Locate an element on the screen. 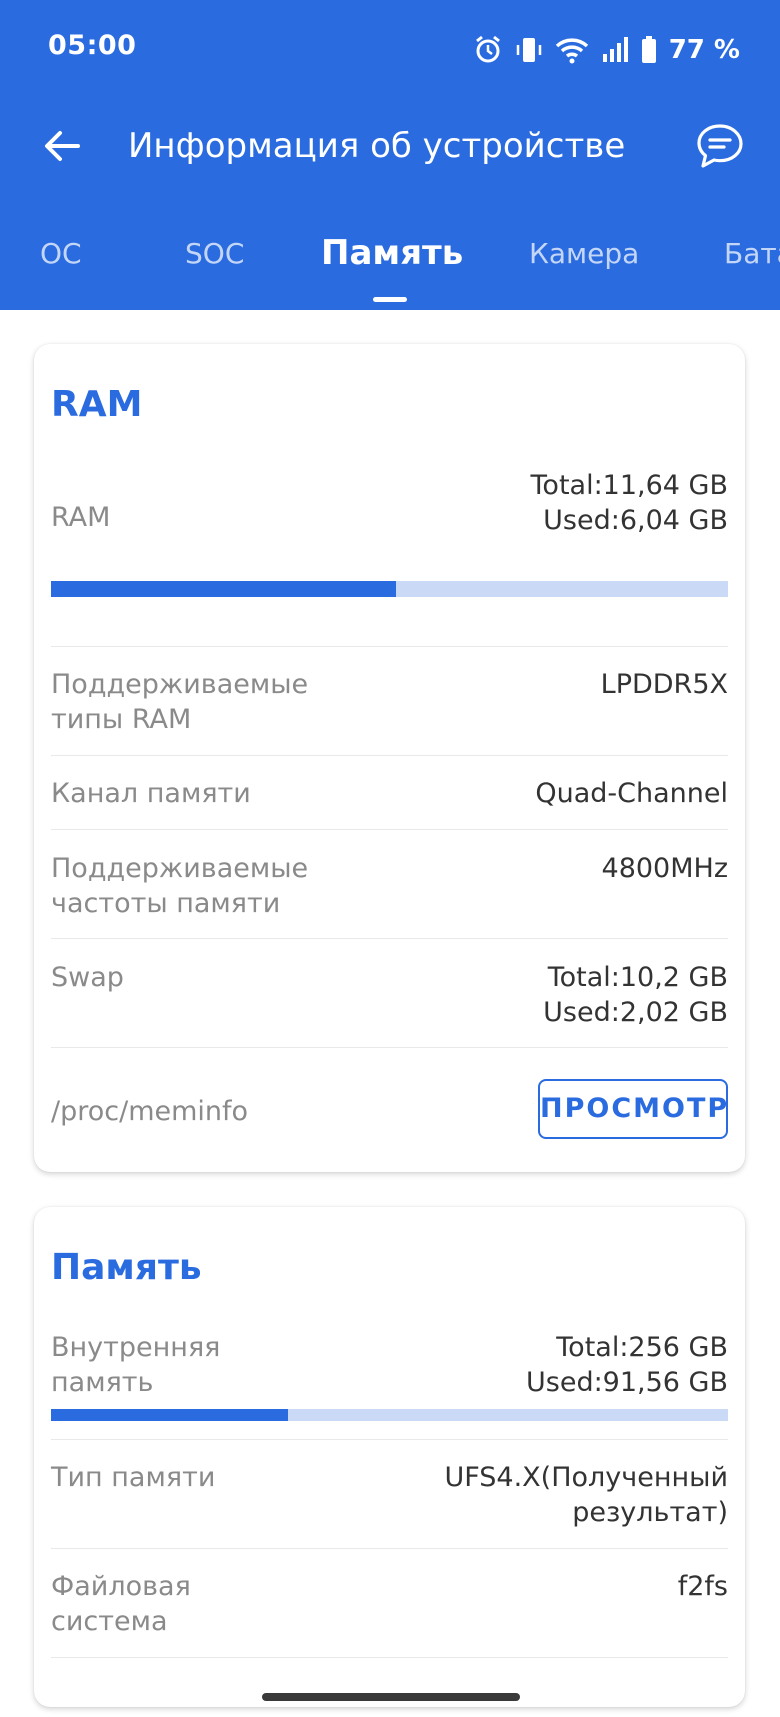 The image size is (780, 1717). meminfo-label: /proc/meminfo is located at coordinates (150, 1111).